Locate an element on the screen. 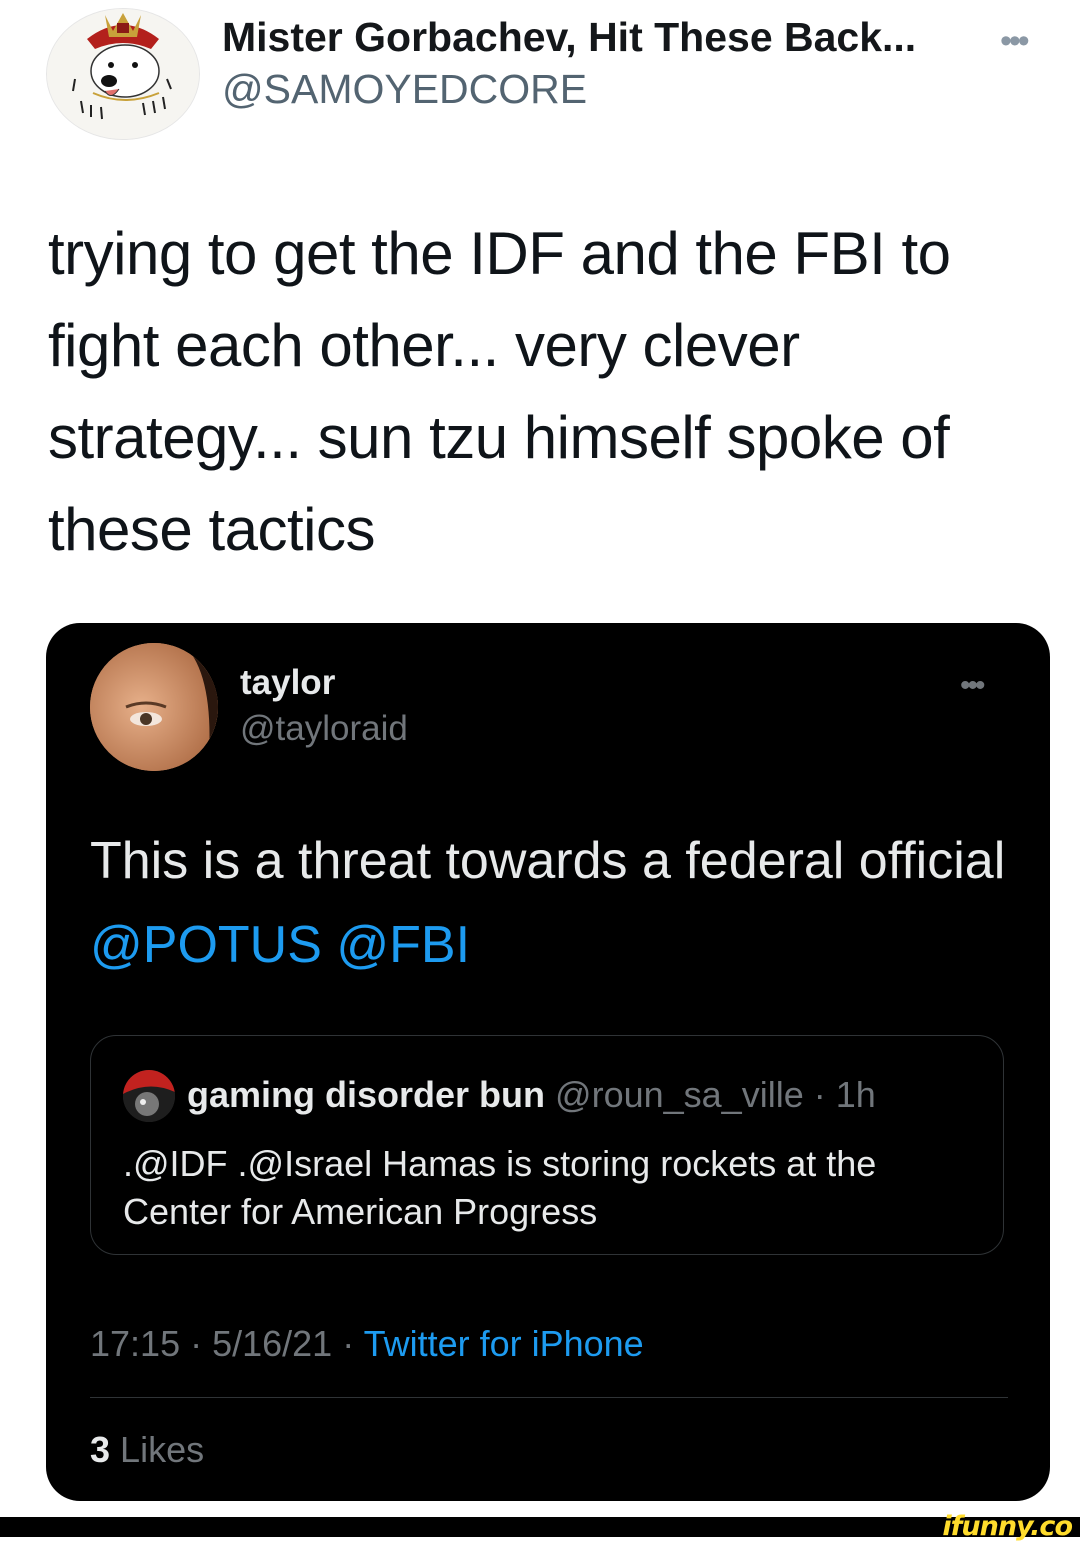 The image size is (1080, 1542). quoted-avatar is located at coordinates (149, 1096).